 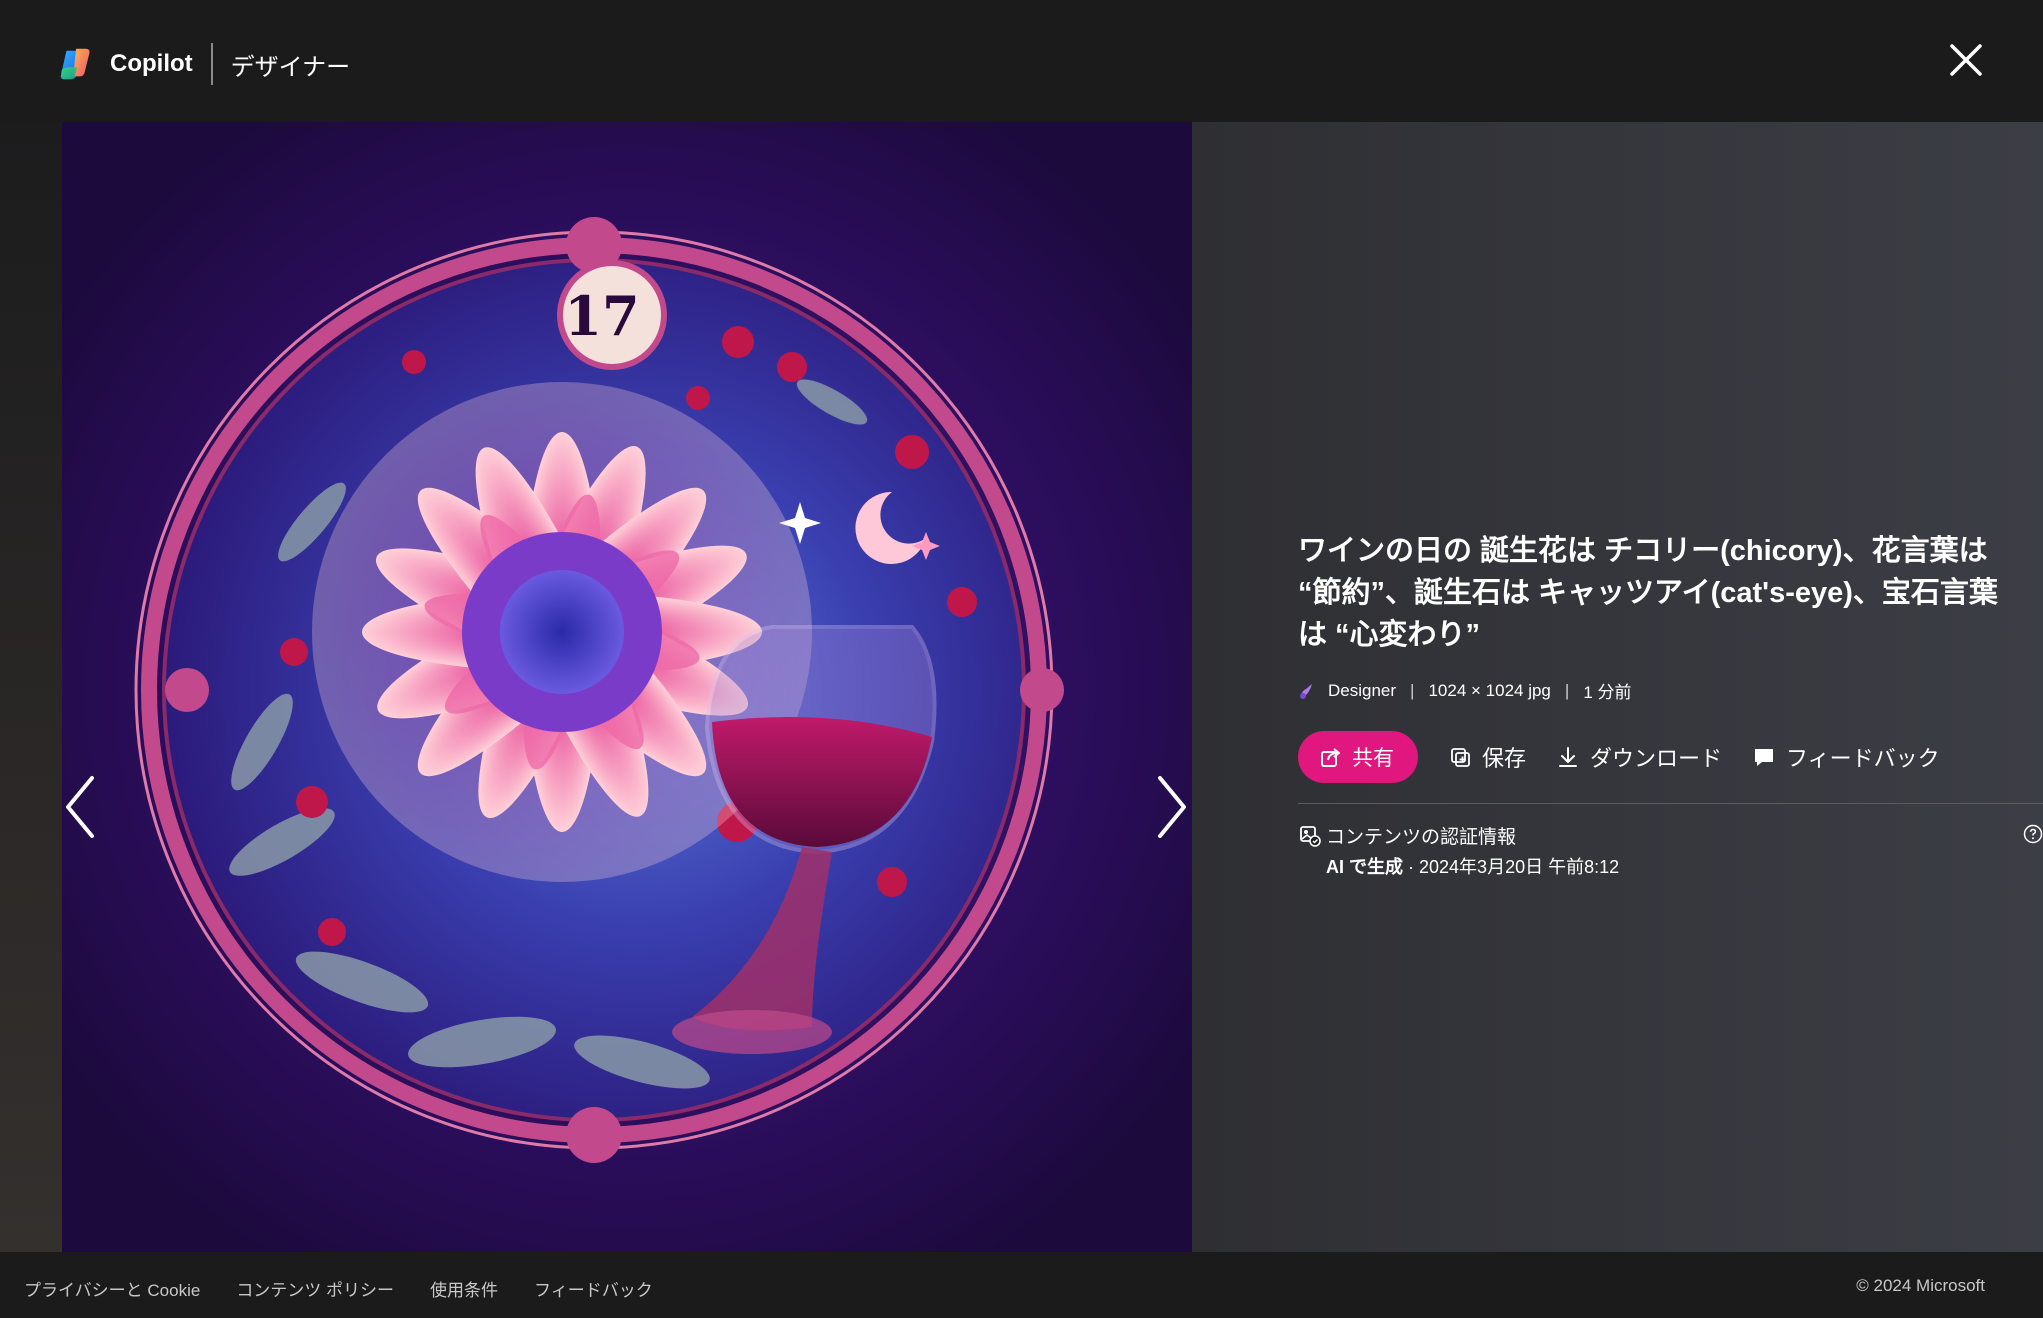 What do you see at coordinates (31, 687) in the screenshot?
I see `left-strip` at bounding box center [31, 687].